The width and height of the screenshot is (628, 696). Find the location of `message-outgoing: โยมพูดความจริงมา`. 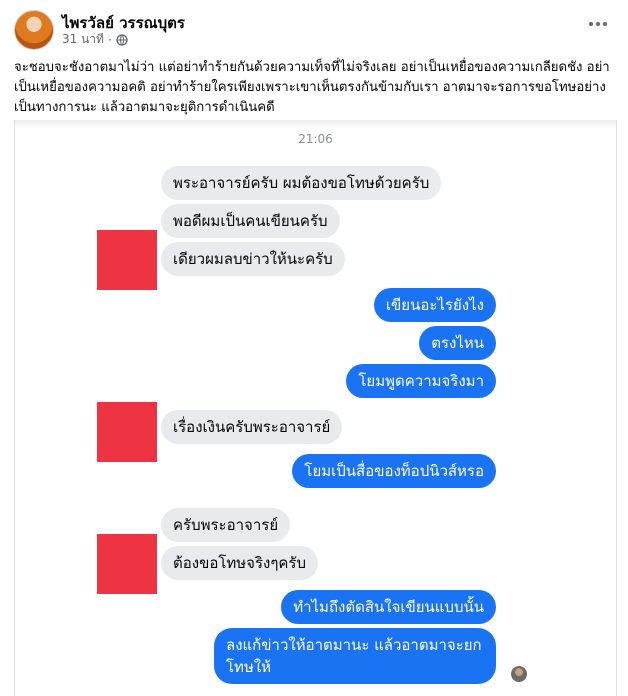

message-outgoing: โยมพูดความจริงมา is located at coordinates (421, 381).